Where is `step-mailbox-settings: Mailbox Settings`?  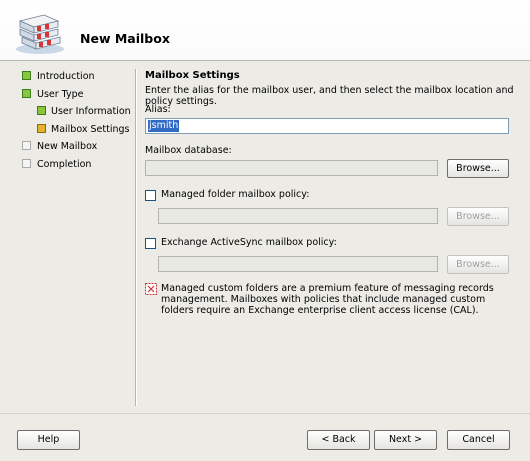
step-mailbox-settings: Mailbox Settings is located at coordinates (77, 132).